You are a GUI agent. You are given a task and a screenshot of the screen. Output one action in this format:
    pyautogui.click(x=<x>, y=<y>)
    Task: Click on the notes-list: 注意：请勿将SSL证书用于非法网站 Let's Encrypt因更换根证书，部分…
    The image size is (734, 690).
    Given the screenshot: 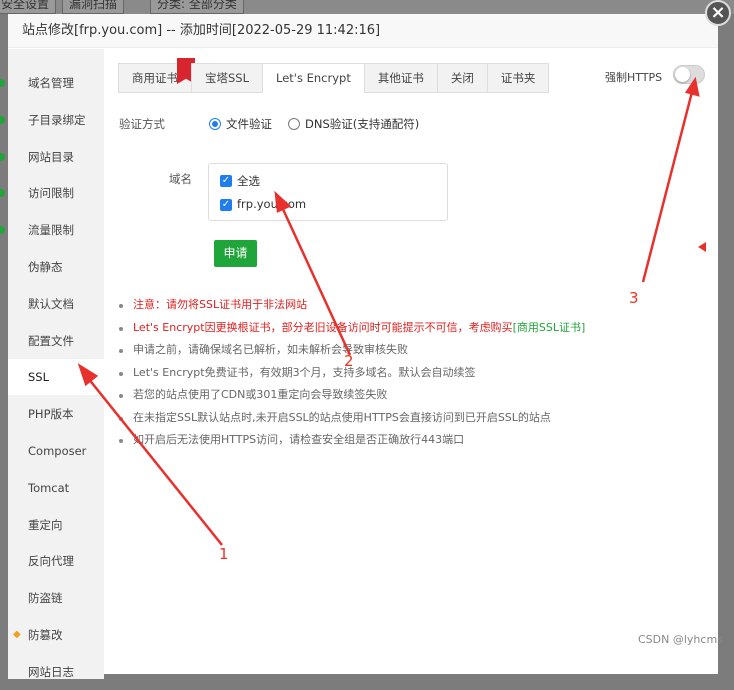 What is the action you would take?
    pyautogui.click(x=351, y=373)
    